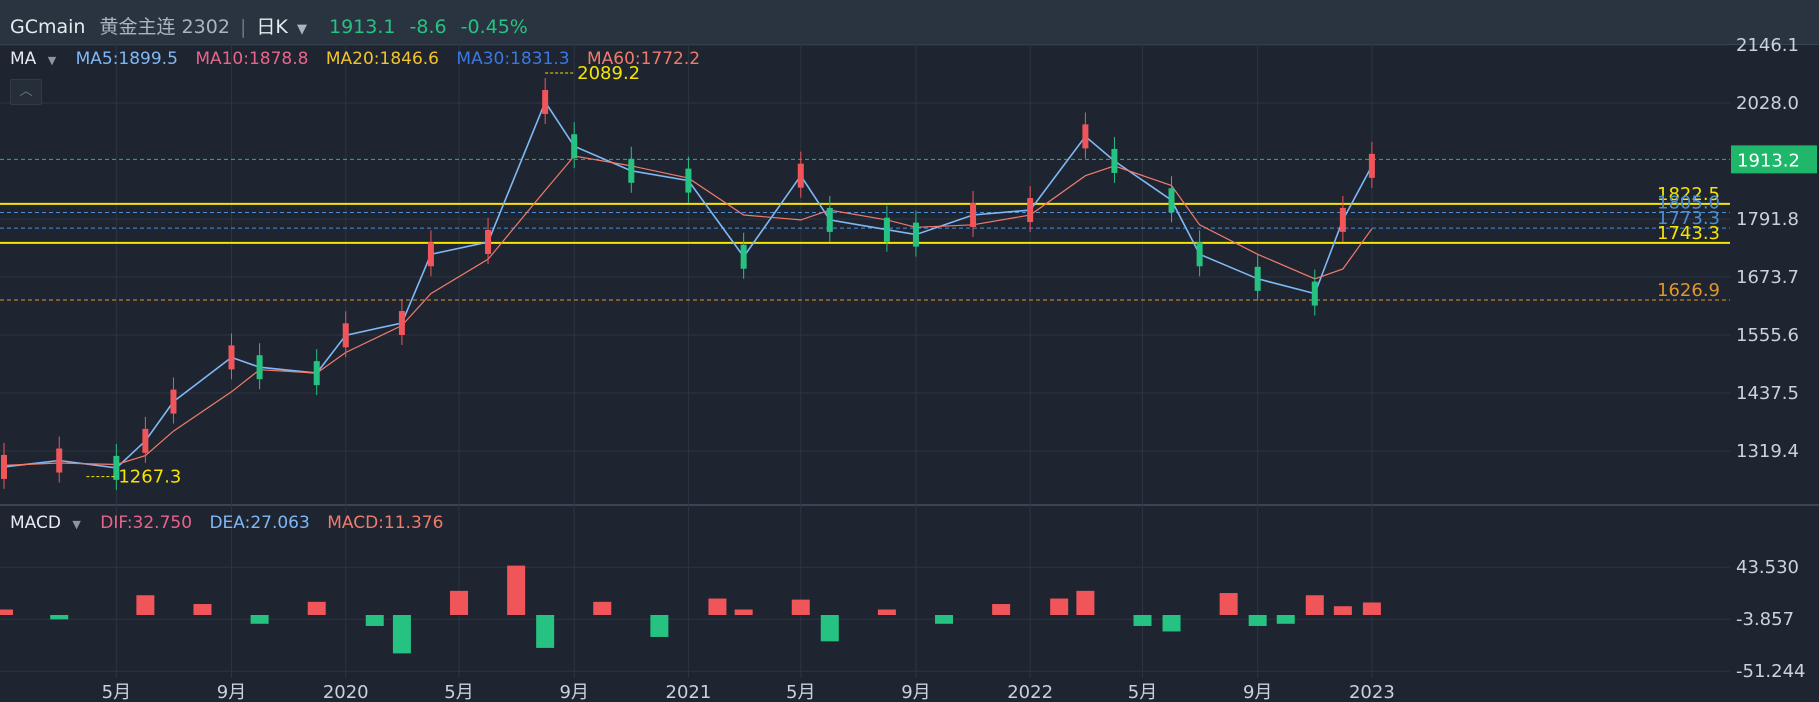 This screenshot has width=1819, height=702. I want to click on price-axis-label: 1319.4, so click(1767, 451).